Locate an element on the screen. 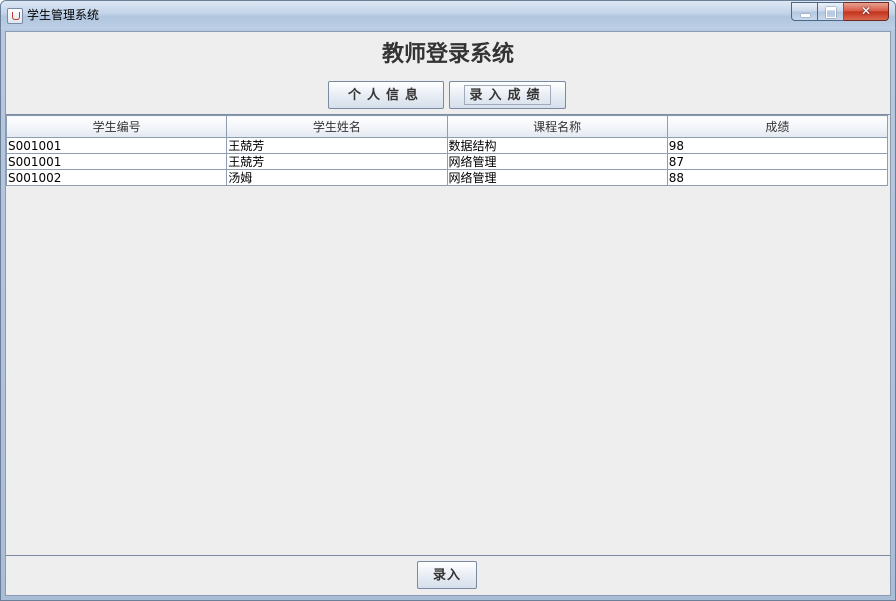 This screenshot has height=601, width=896. maximize-button is located at coordinates (831, 11).